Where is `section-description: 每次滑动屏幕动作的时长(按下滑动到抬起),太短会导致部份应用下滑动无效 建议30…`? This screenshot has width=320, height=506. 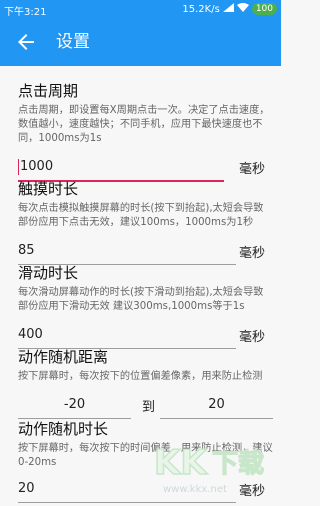 section-description: 每次滑动屏幕动作的时长(按下滑动到抬起),太短会导致部份应用下滑动无效 建议30… is located at coordinates (141, 299).